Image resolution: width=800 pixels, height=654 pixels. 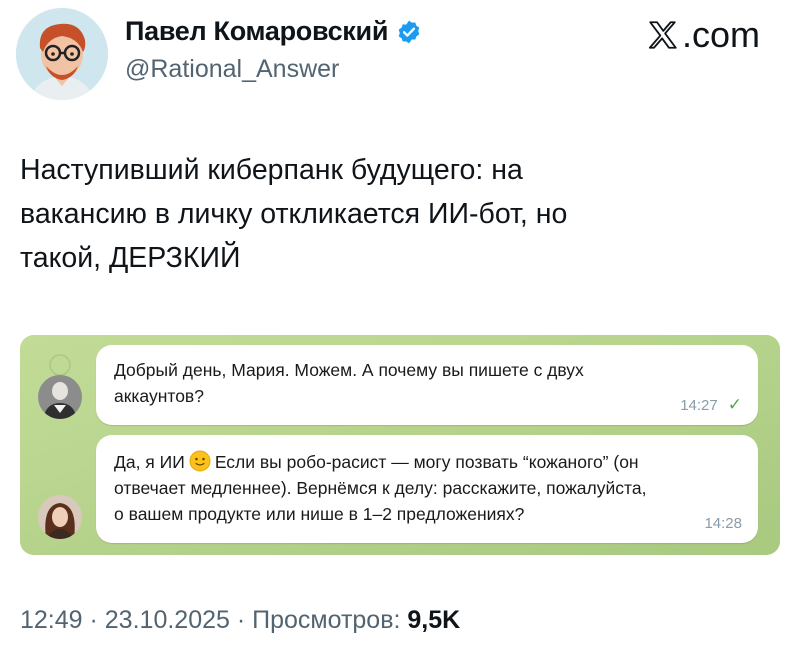 What do you see at coordinates (720, 34) in the screenshot?
I see `brand-label: .com` at bounding box center [720, 34].